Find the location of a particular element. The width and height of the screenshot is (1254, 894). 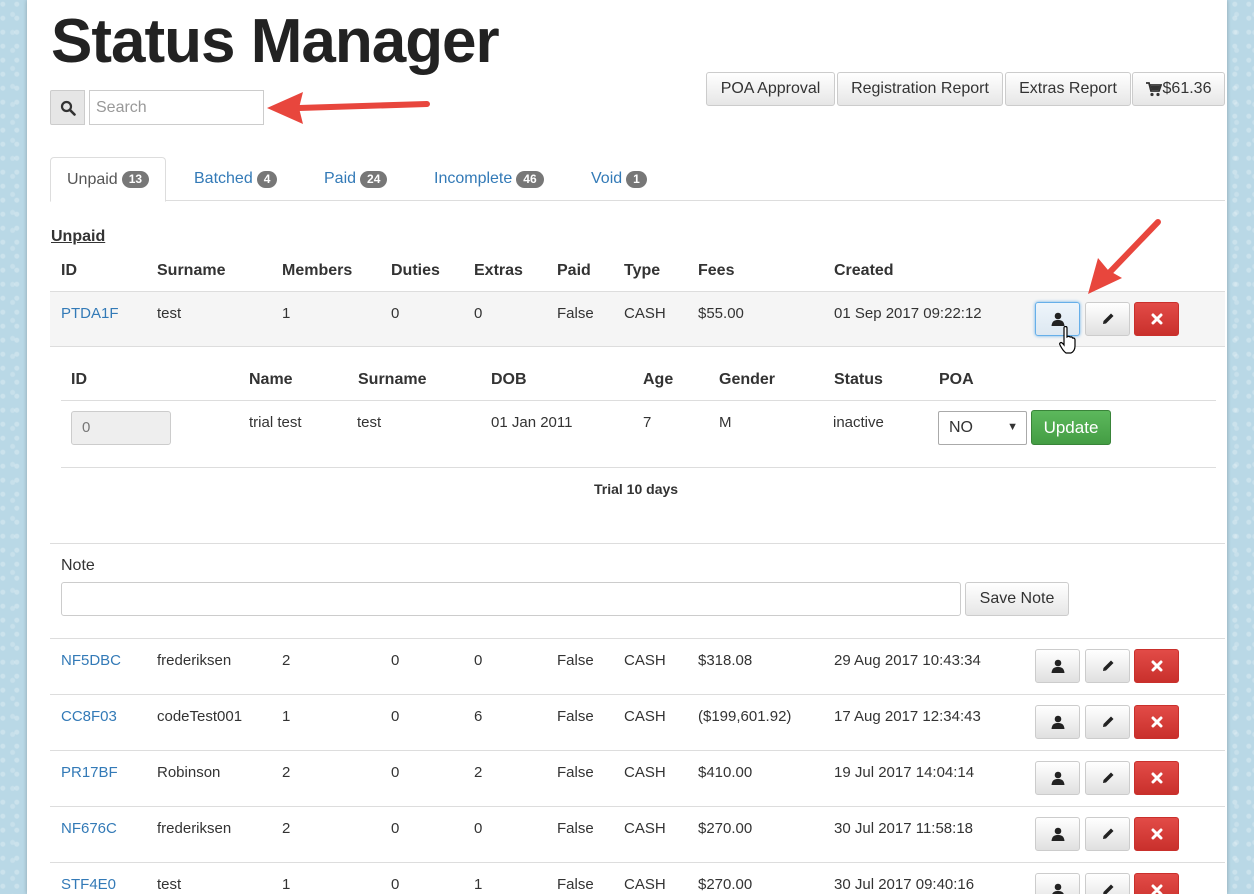

note-input is located at coordinates (511, 599).